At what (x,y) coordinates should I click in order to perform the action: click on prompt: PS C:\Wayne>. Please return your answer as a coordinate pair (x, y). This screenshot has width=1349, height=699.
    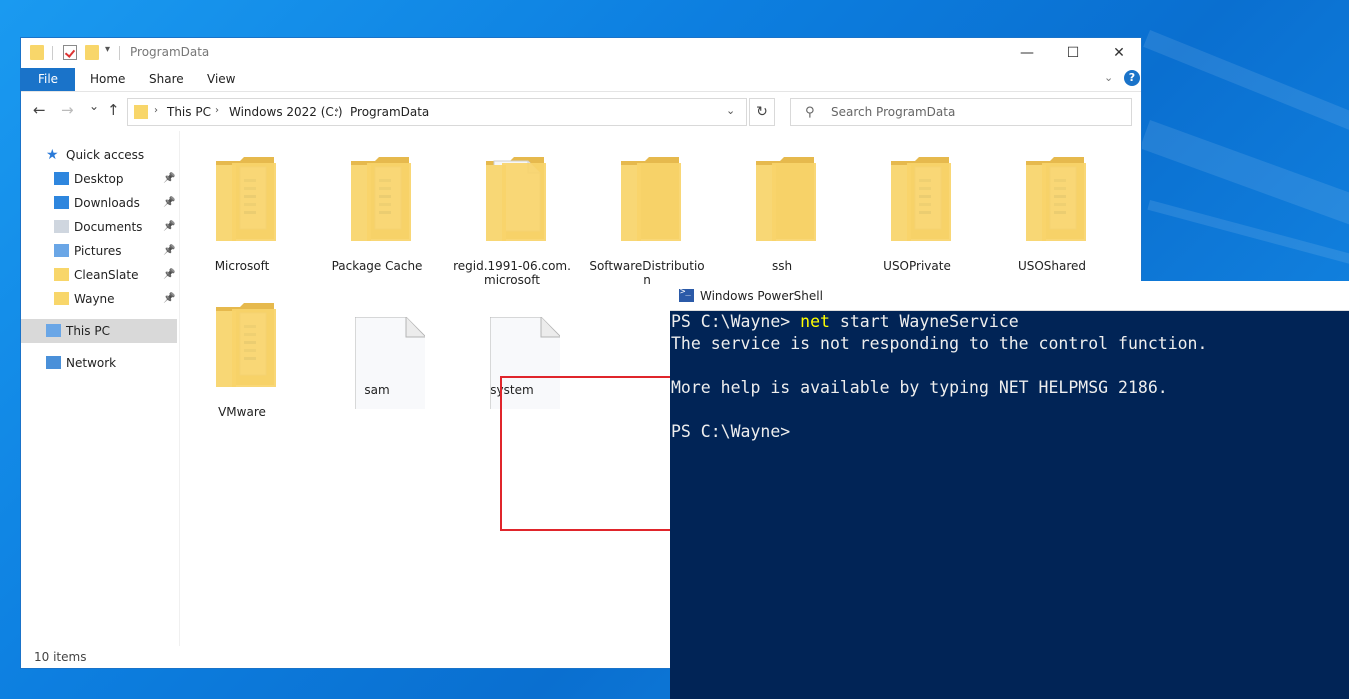
    Looking at the image, I should click on (736, 321).